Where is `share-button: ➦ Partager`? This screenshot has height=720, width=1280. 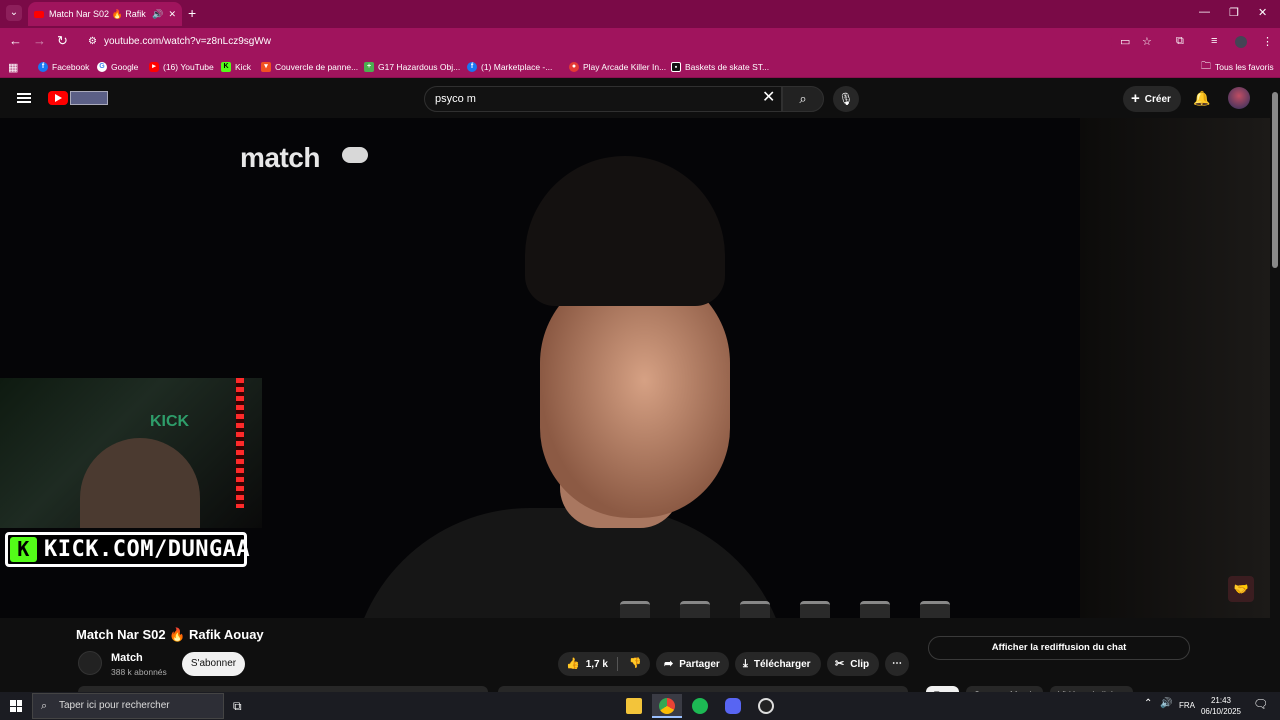
share-button: ➦ Partager is located at coordinates (692, 664).